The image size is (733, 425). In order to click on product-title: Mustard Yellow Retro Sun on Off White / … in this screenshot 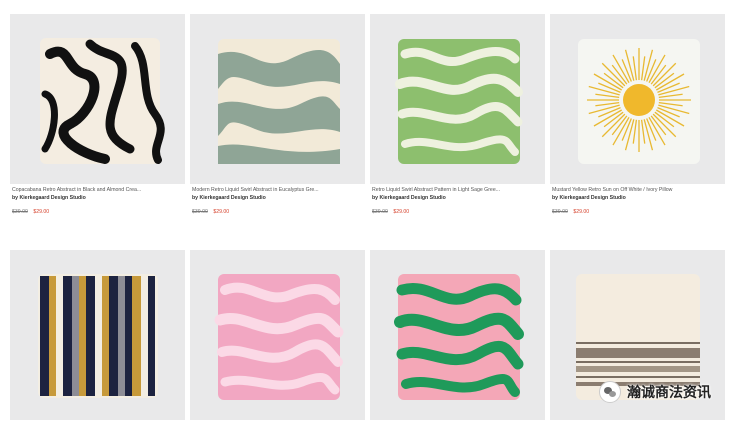, I will do `click(638, 190)`.